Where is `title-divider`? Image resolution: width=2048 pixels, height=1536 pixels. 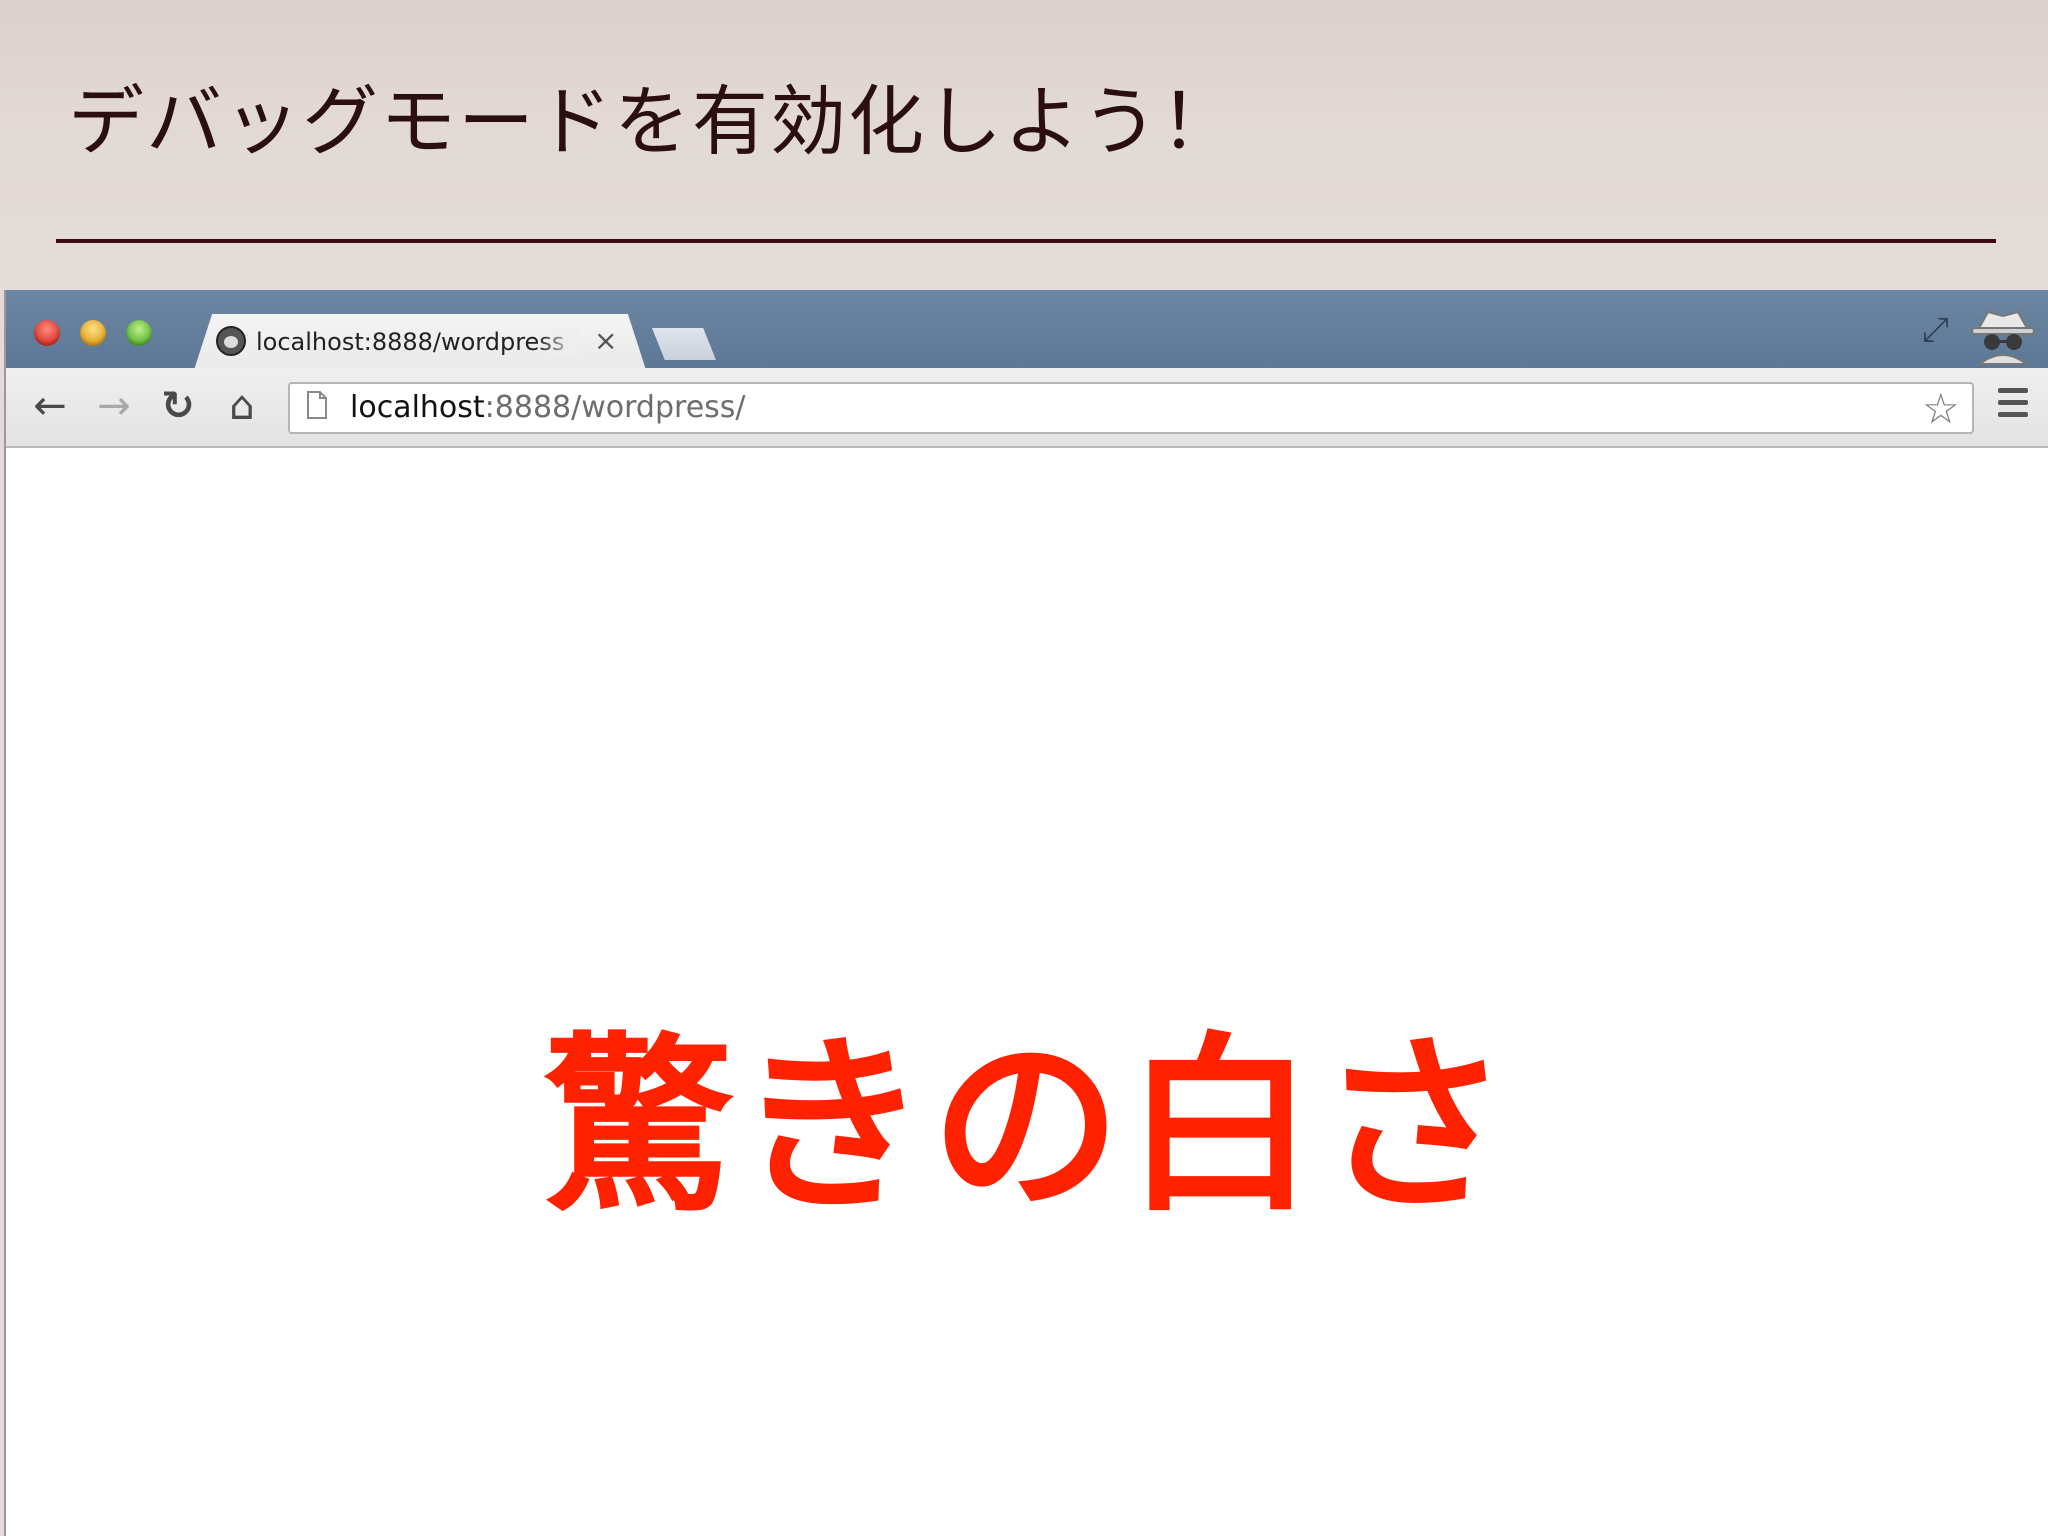 title-divider is located at coordinates (1026, 241).